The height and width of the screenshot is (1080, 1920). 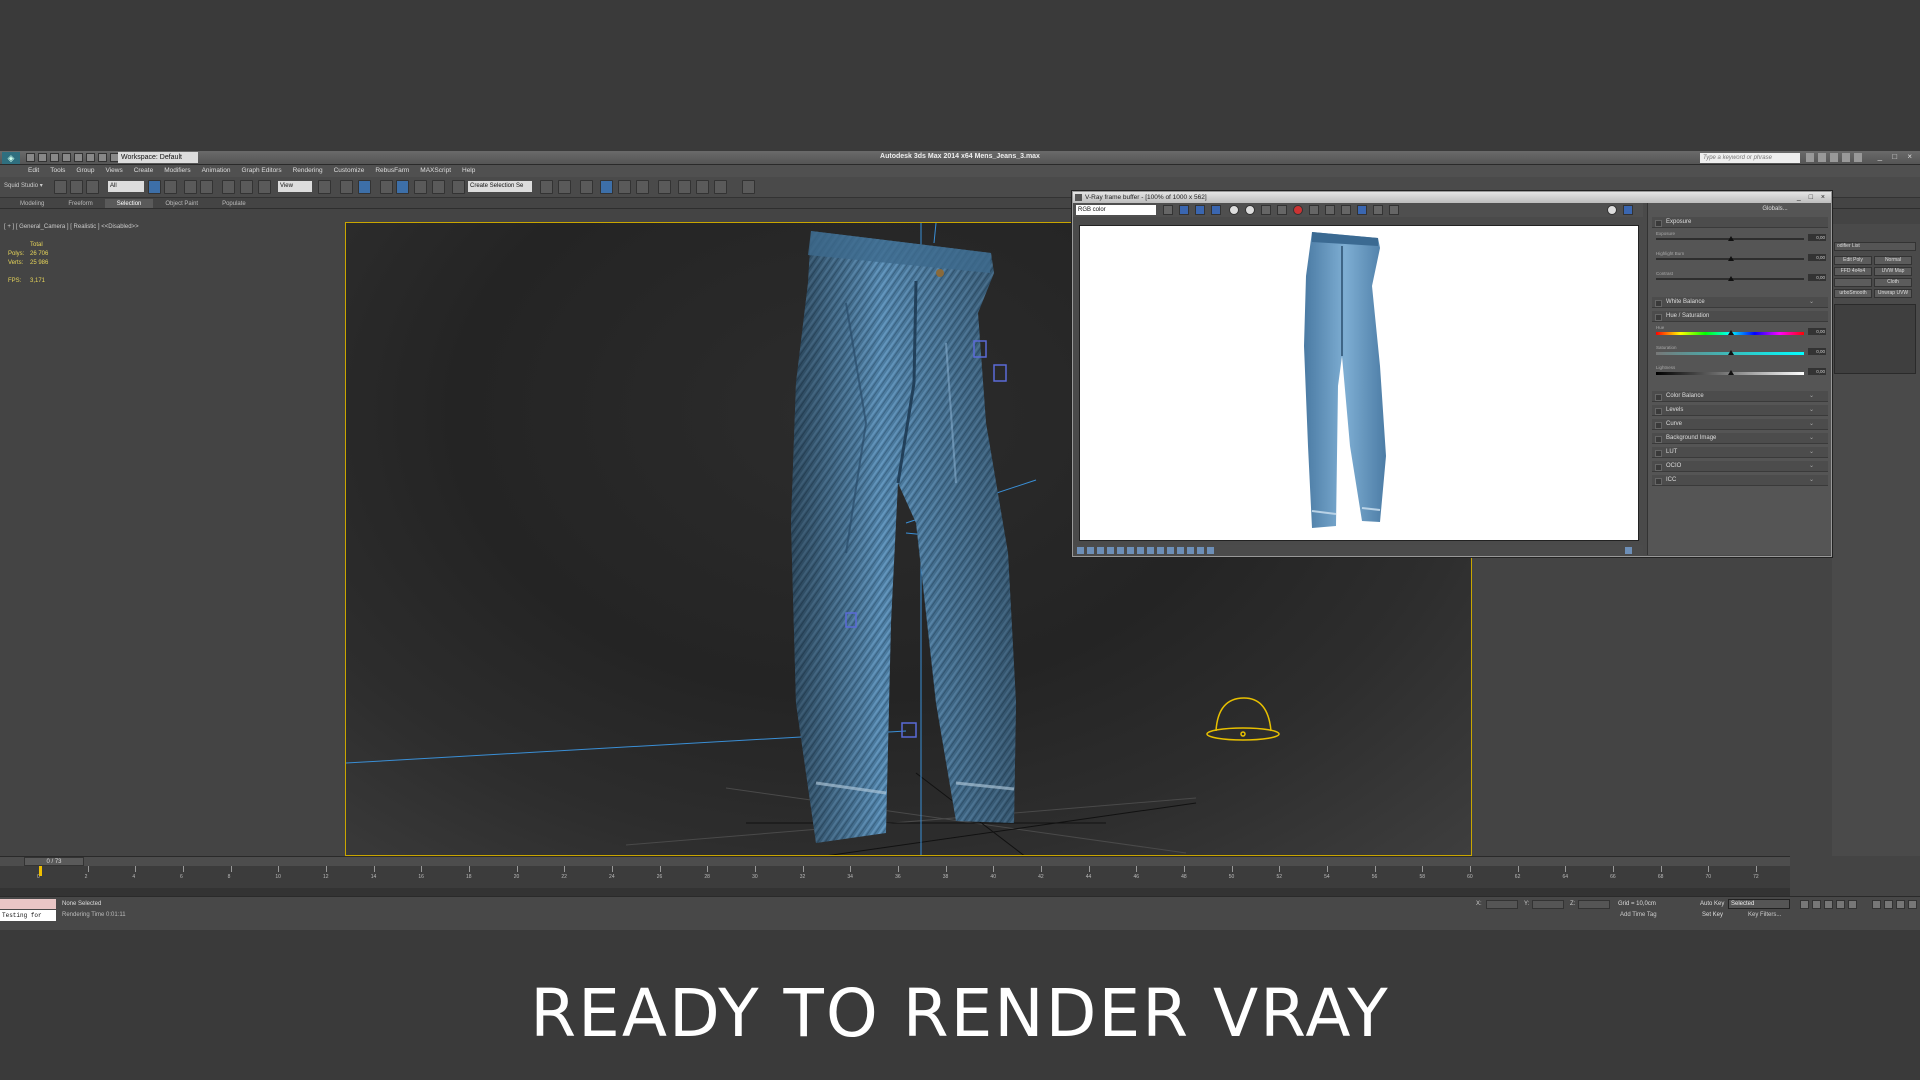 I want to click on reference-coord-dropdown: View, so click(x=295, y=186).